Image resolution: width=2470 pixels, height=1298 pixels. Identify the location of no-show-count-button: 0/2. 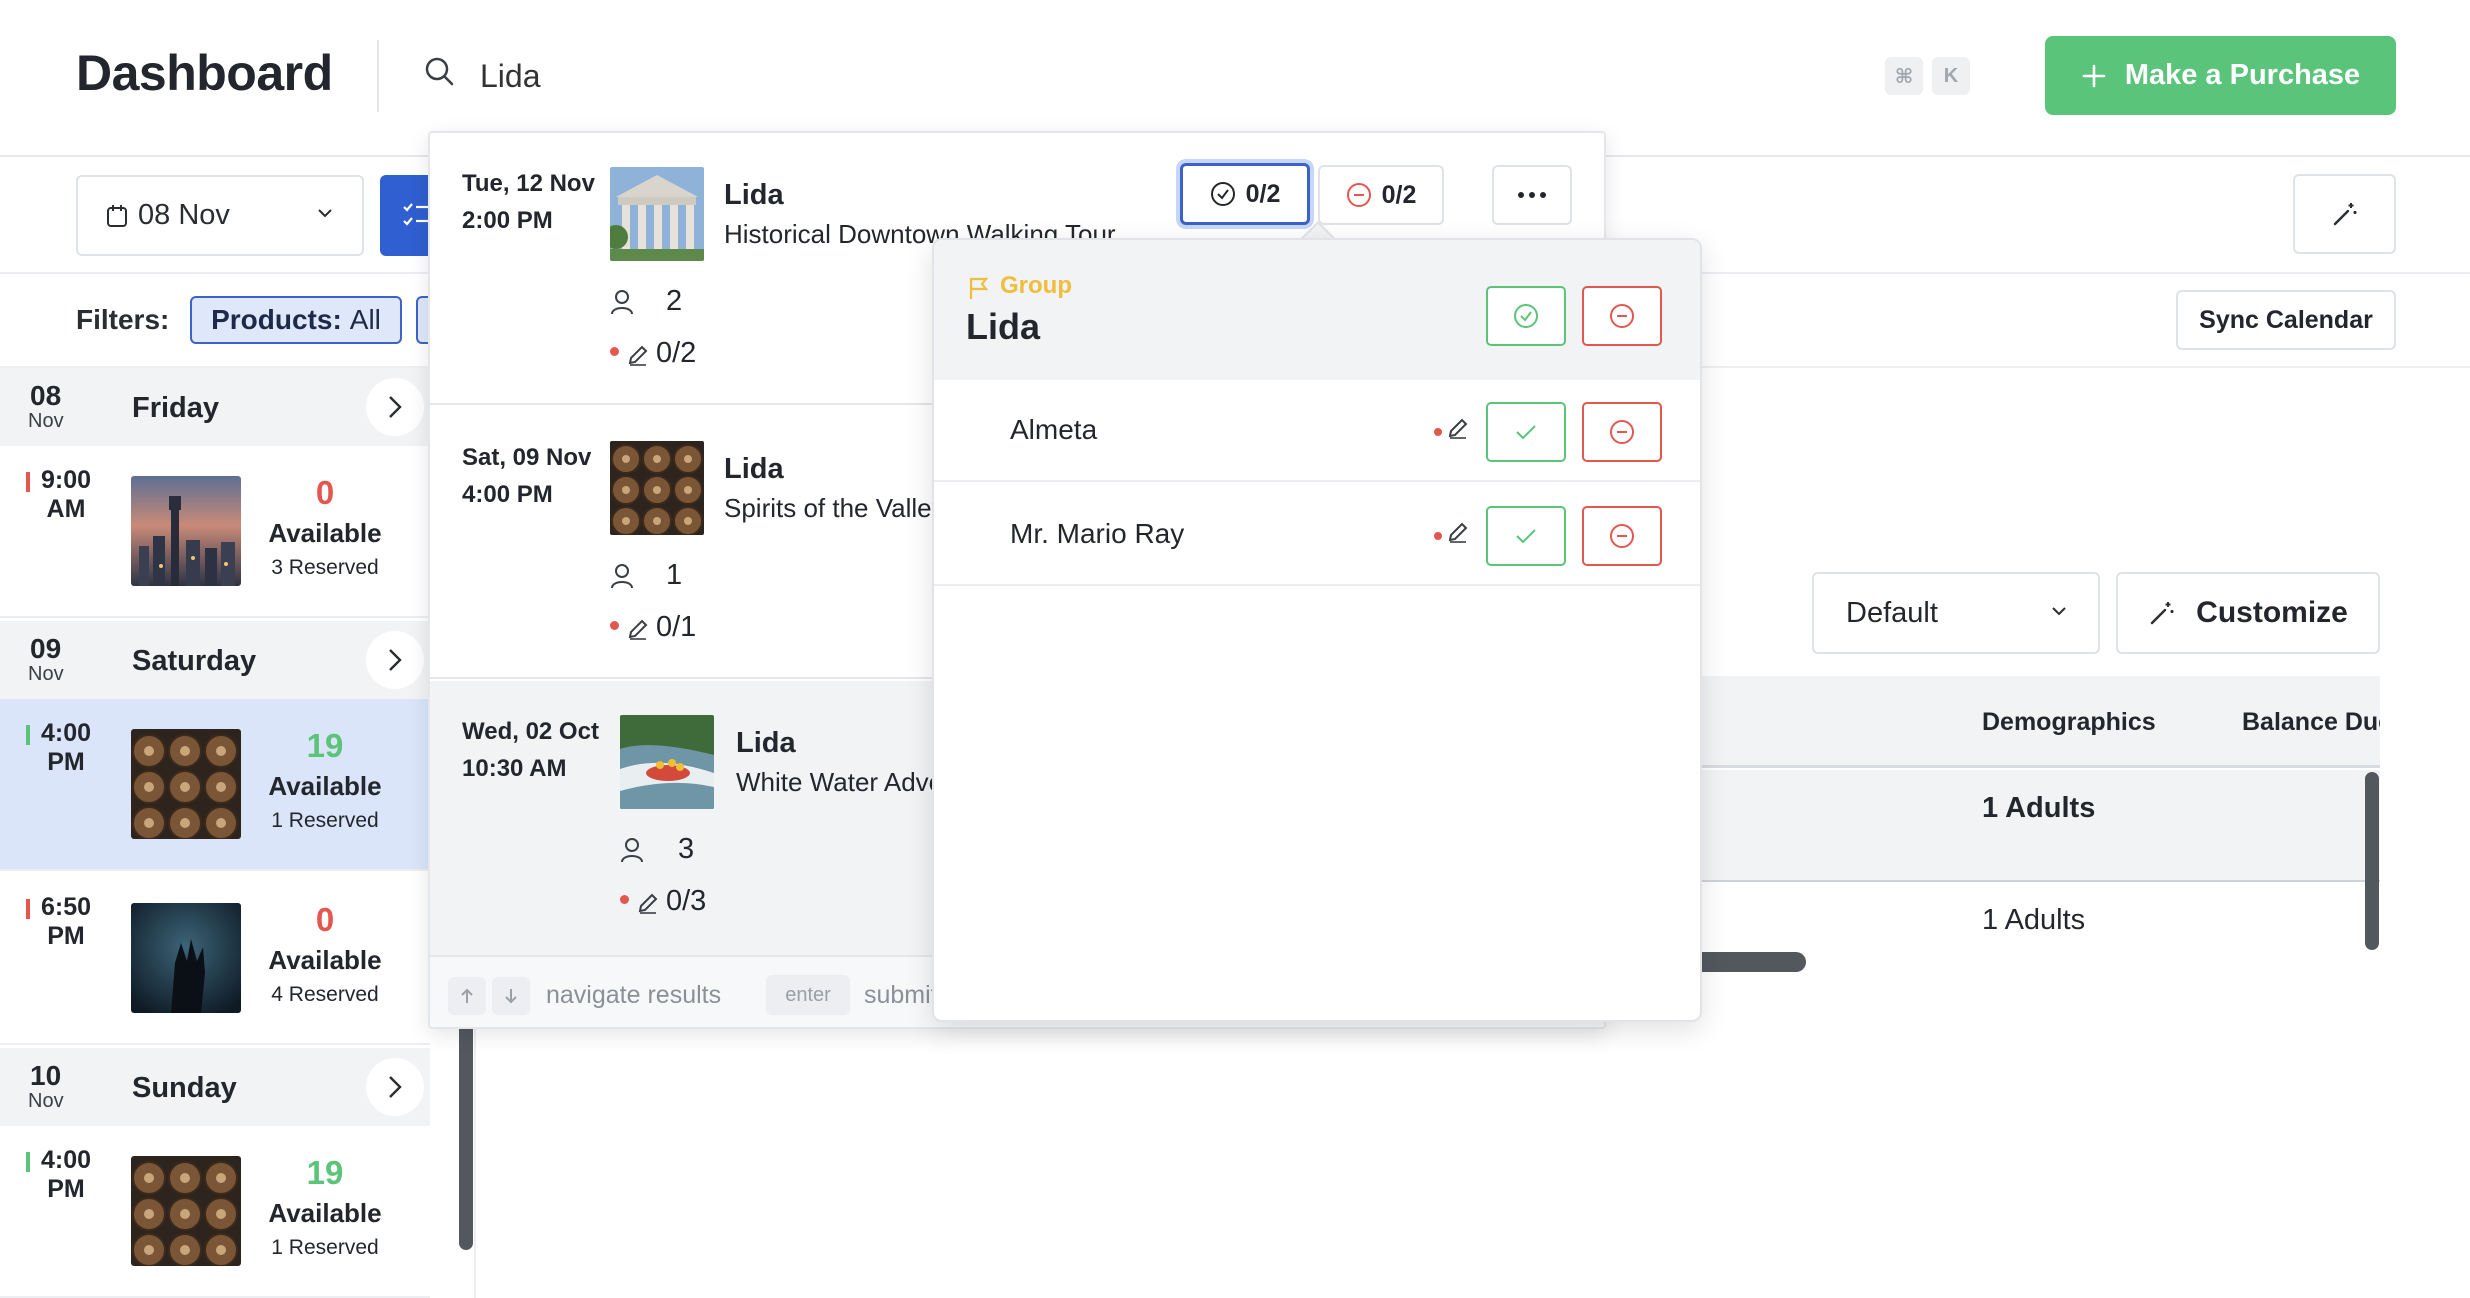
(1381, 195).